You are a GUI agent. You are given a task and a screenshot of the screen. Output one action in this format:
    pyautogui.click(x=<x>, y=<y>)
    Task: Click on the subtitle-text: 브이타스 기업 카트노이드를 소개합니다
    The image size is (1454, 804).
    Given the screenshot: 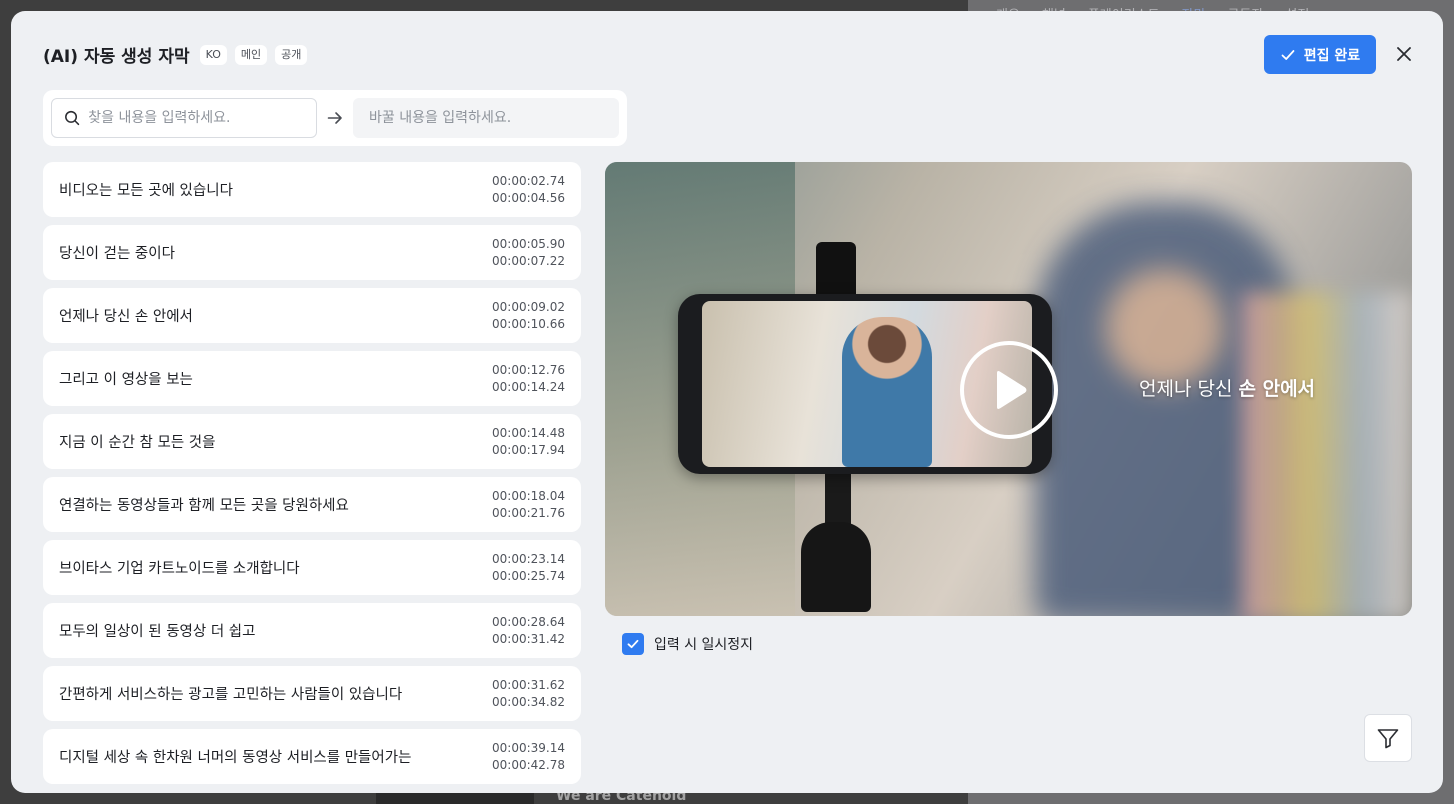 What is the action you would take?
    pyautogui.click(x=179, y=569)
    